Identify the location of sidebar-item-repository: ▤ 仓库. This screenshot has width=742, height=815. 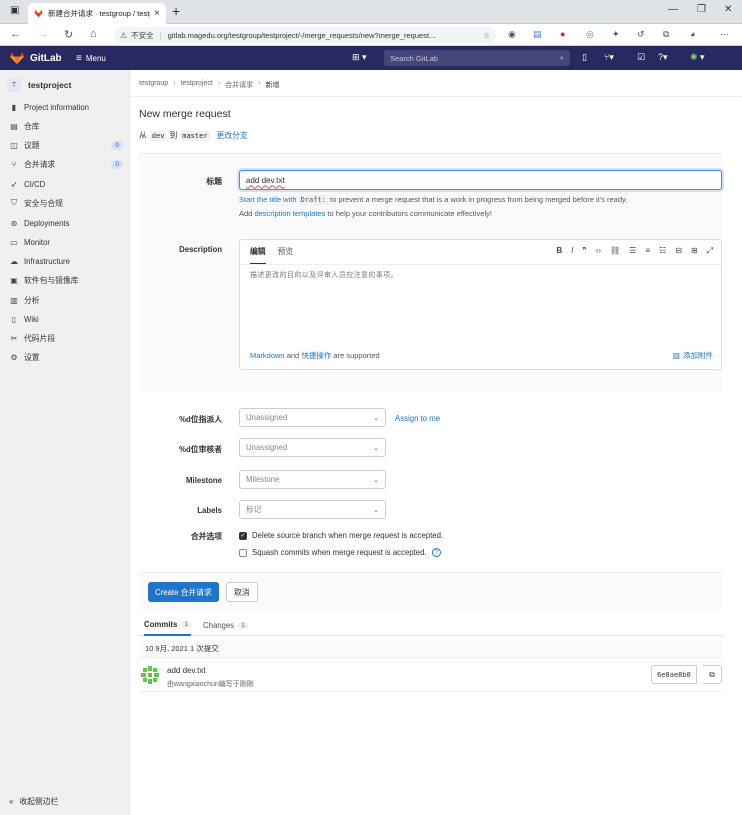
(66, 126).